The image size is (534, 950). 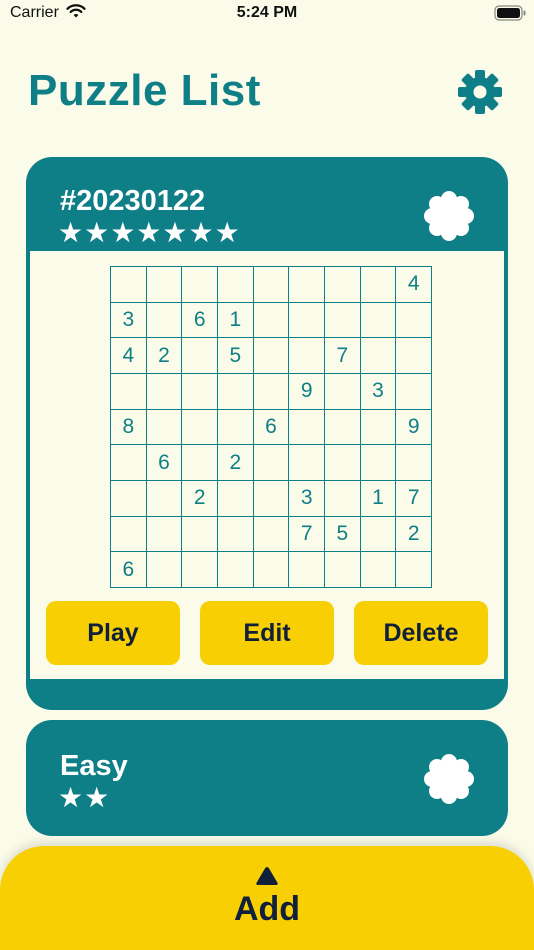 I want to click on difficulty-stars: ★★, so click(x=84, y=797).